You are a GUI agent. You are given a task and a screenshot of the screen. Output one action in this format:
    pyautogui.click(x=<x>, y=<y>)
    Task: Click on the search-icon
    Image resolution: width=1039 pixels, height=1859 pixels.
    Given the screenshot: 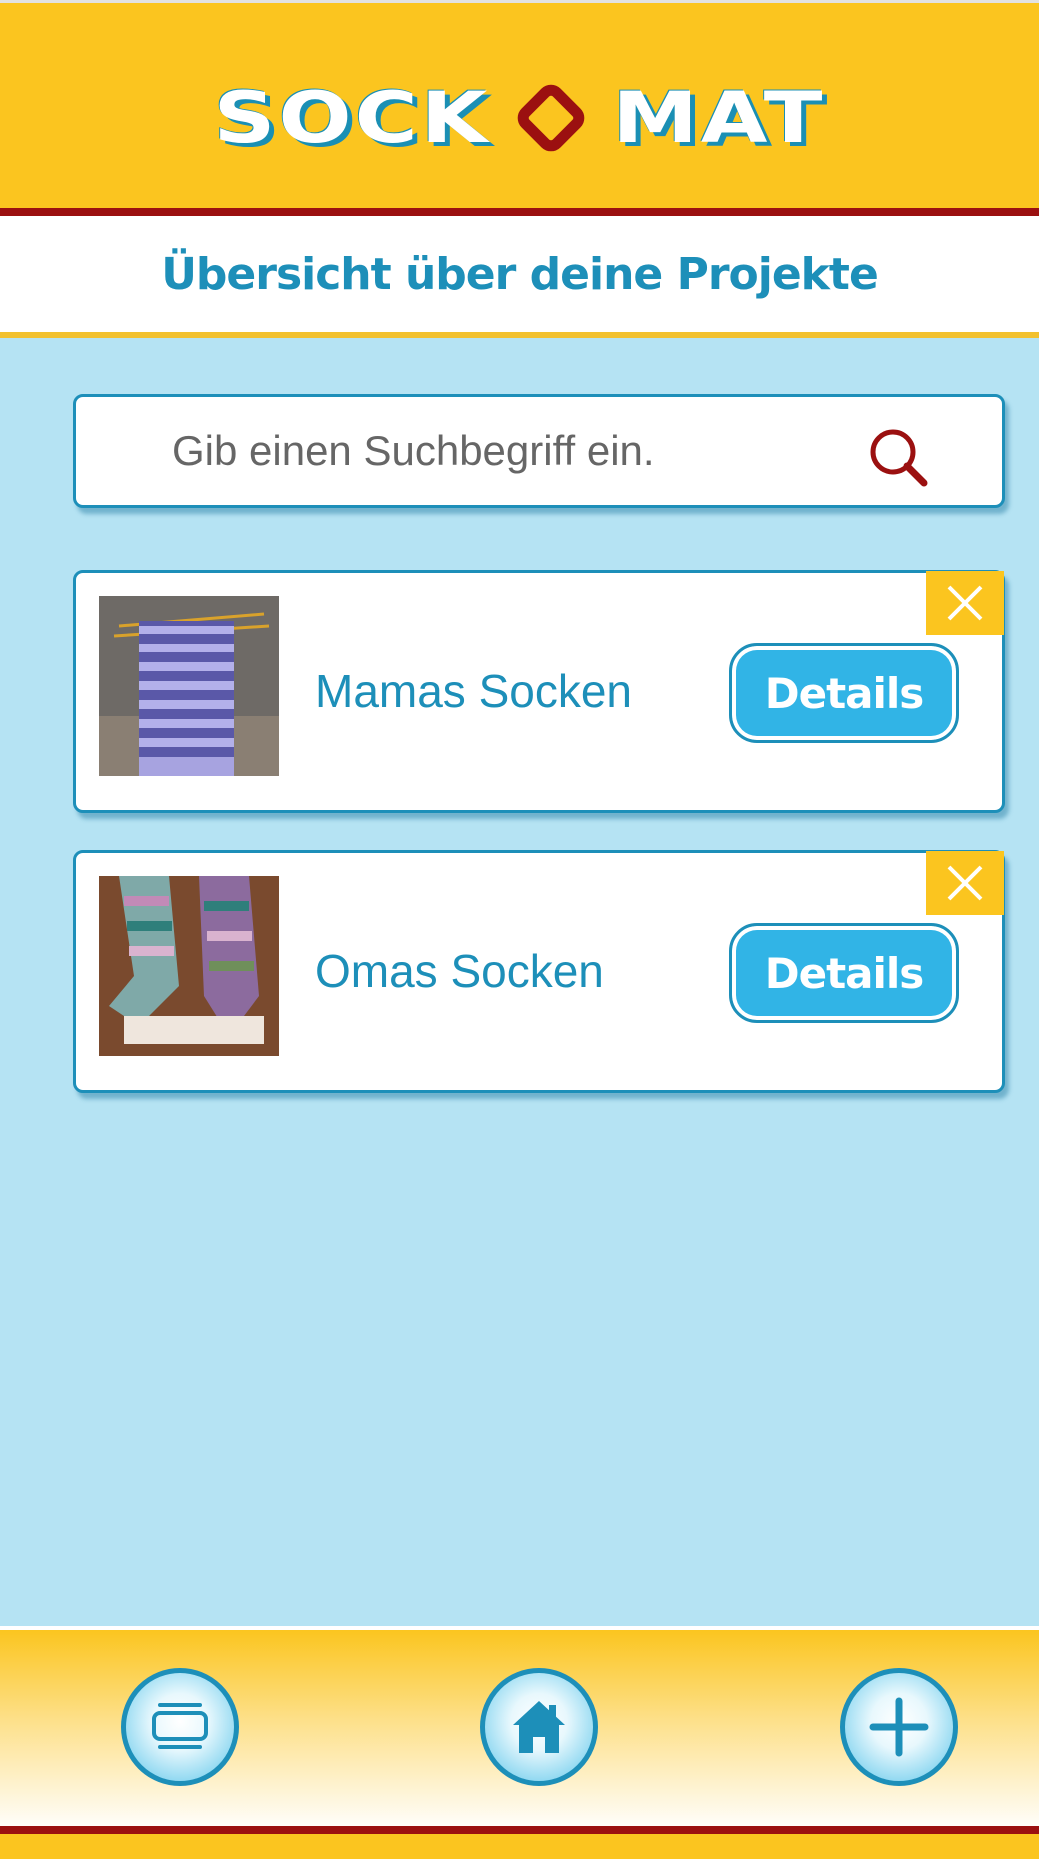 What is the action you would take?
    pyautogui.click(x=899, y=458)
    